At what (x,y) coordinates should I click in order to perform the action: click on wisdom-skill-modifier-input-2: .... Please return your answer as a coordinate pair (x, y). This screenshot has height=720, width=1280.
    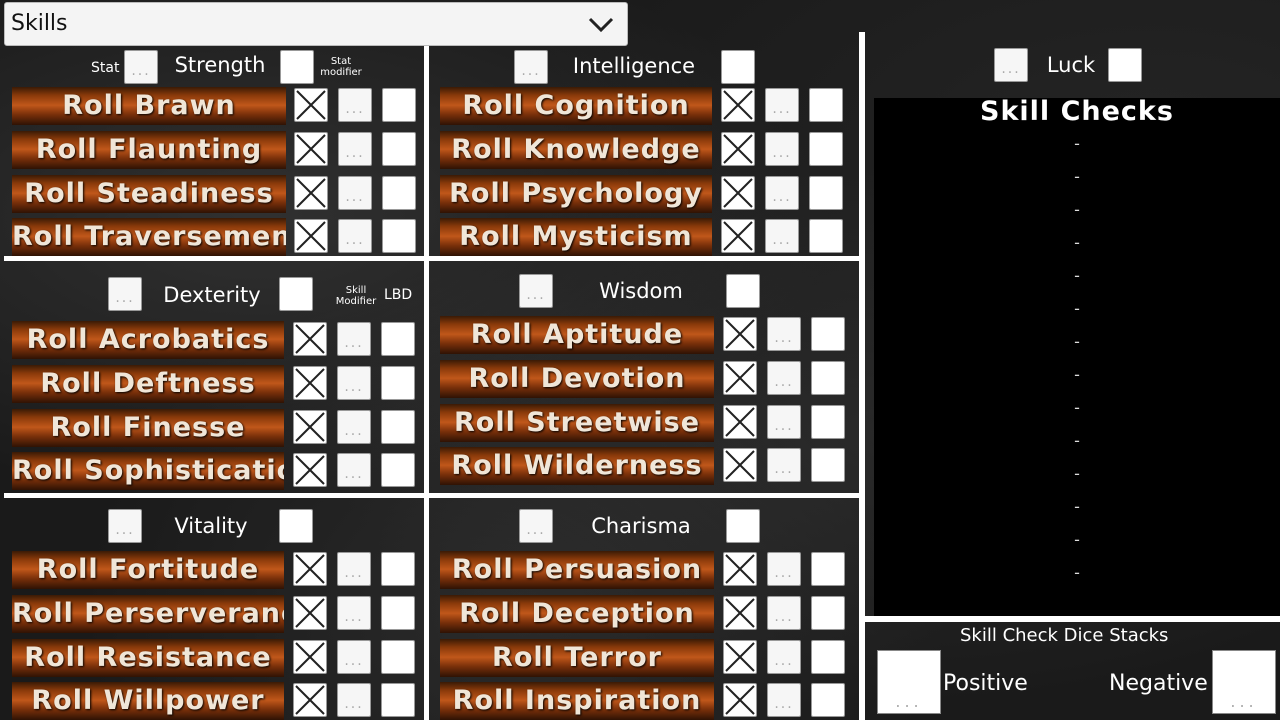
    Looking at the image, I should click on (784, 378).